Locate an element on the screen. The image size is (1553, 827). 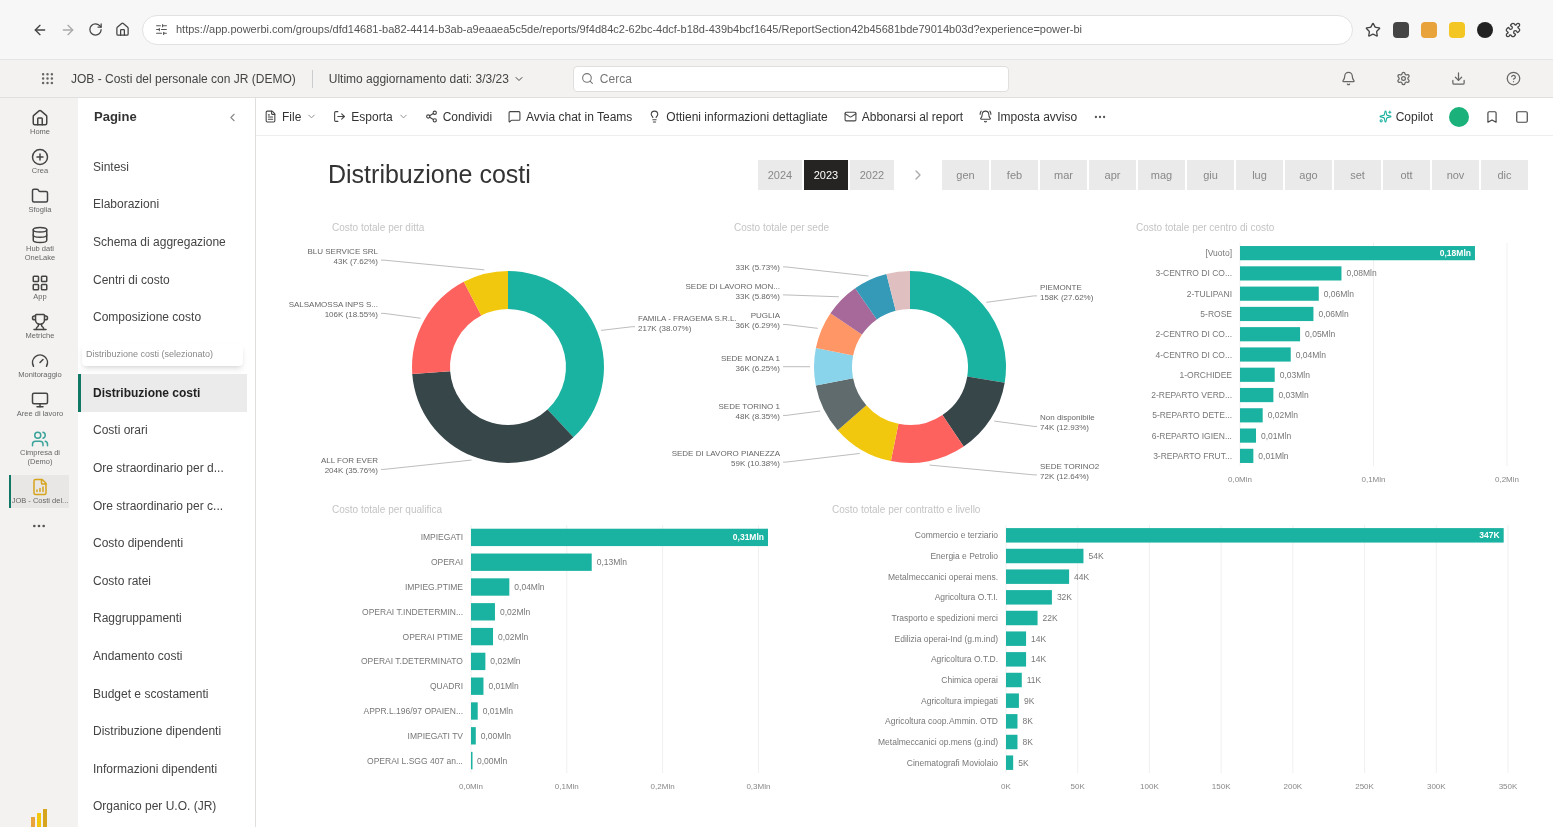
page-tab: Informazioni dipendenti is located at coordinates (162, 768).